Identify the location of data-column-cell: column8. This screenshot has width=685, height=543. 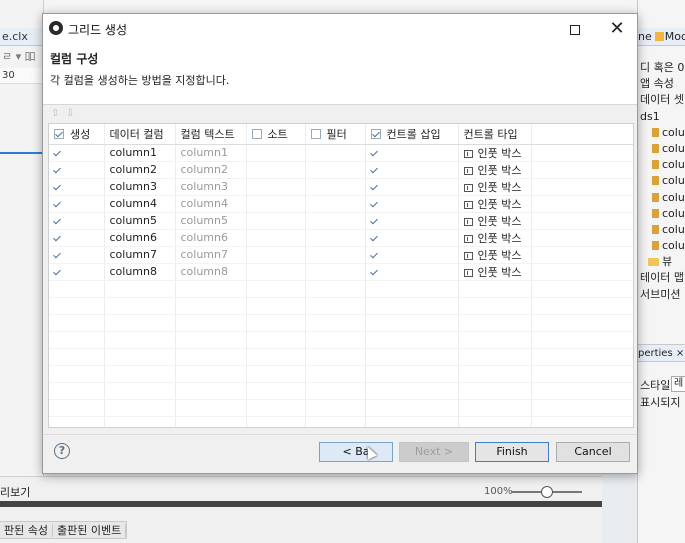
(140, 272).